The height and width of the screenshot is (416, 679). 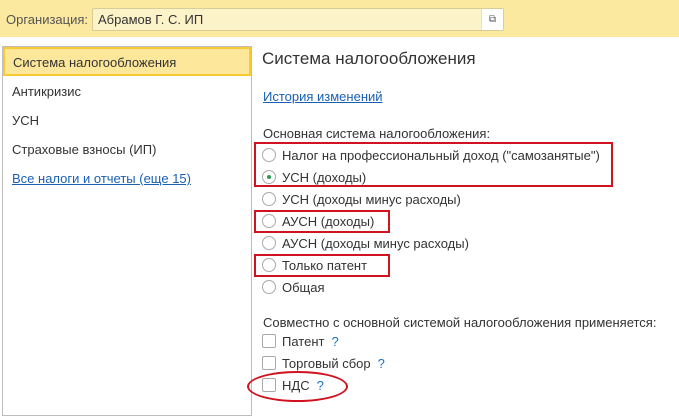 What do you see at coordinates (369, 58) in the screenshot?
I see `page-title: Система налогообложения` at bounding box center [369, 58].